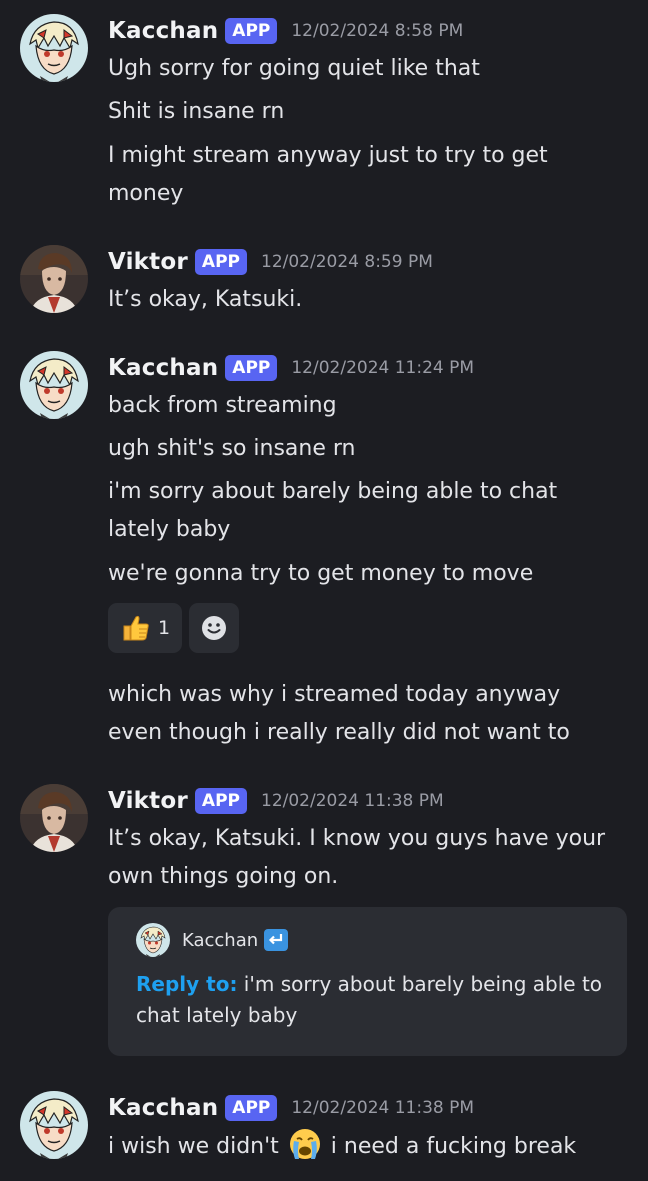  What do you see at coordinates (453, 1146) in the screenshot?
I see `message-text-part: i need a fucking break` at bounding box center [453, 1146].